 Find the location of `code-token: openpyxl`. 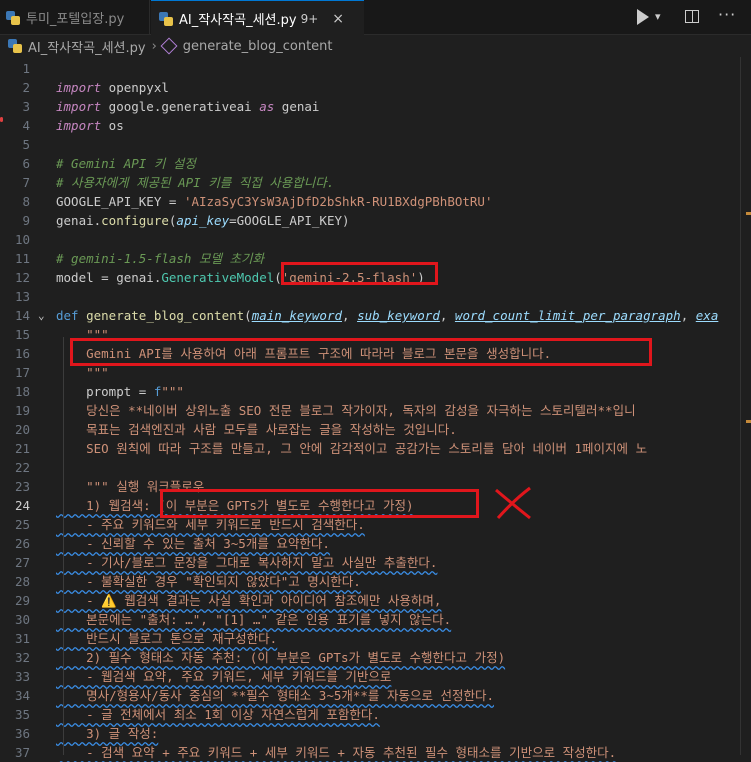

code-token: openpyxl is located at coordinates (135, 87).